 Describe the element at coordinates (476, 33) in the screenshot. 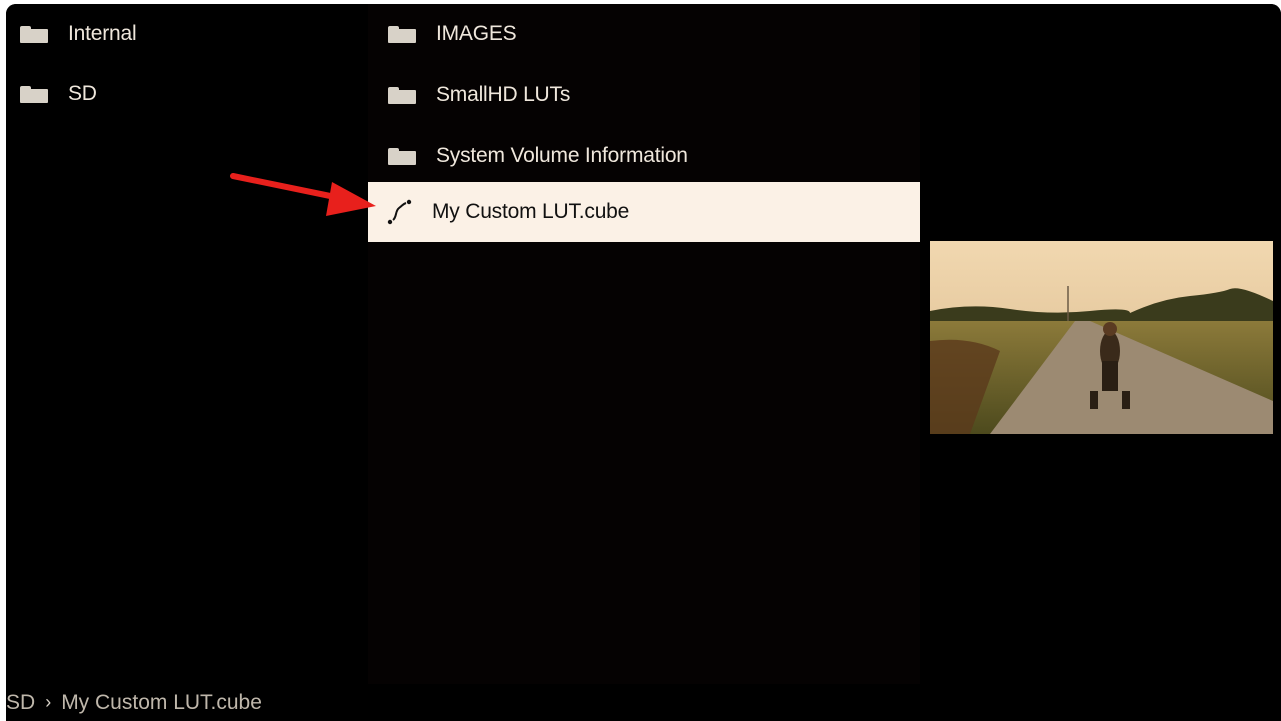

I see `folder-label: IMAGES` at that location.